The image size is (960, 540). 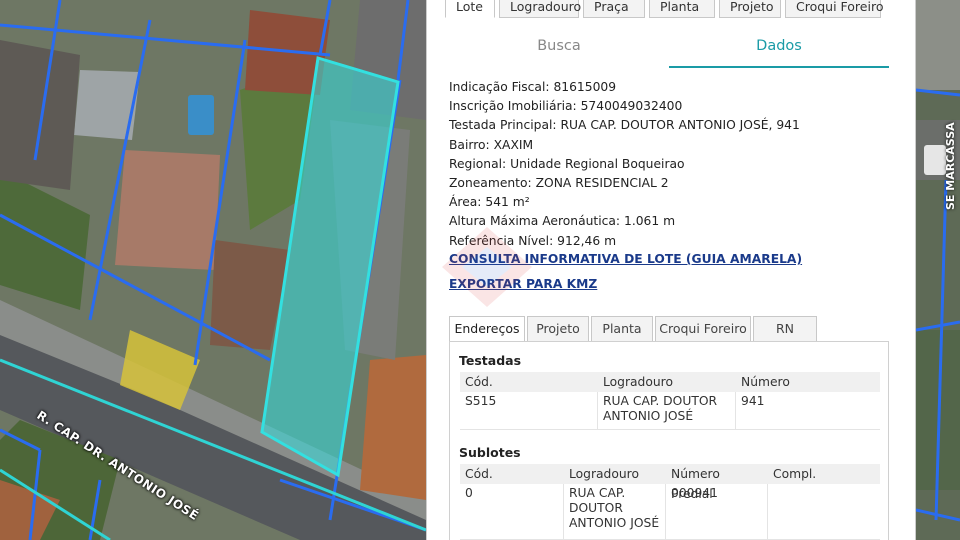 What do you see at coordinates (670, 482) in the screenshot?
I see `table-header: Cód. Logradouro Número Predial Compl.` at bounding box center [670, 482].